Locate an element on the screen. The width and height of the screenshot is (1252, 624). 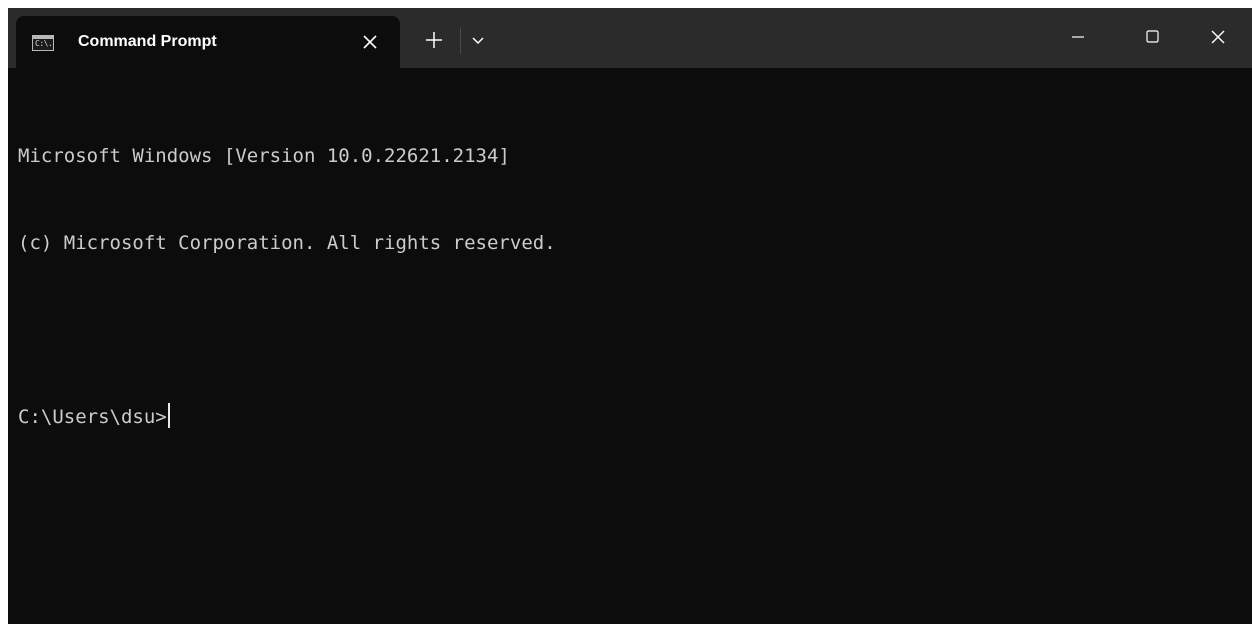
tab-command-prompt: C:\. Command Prompt is located at coordinates (208, 42).